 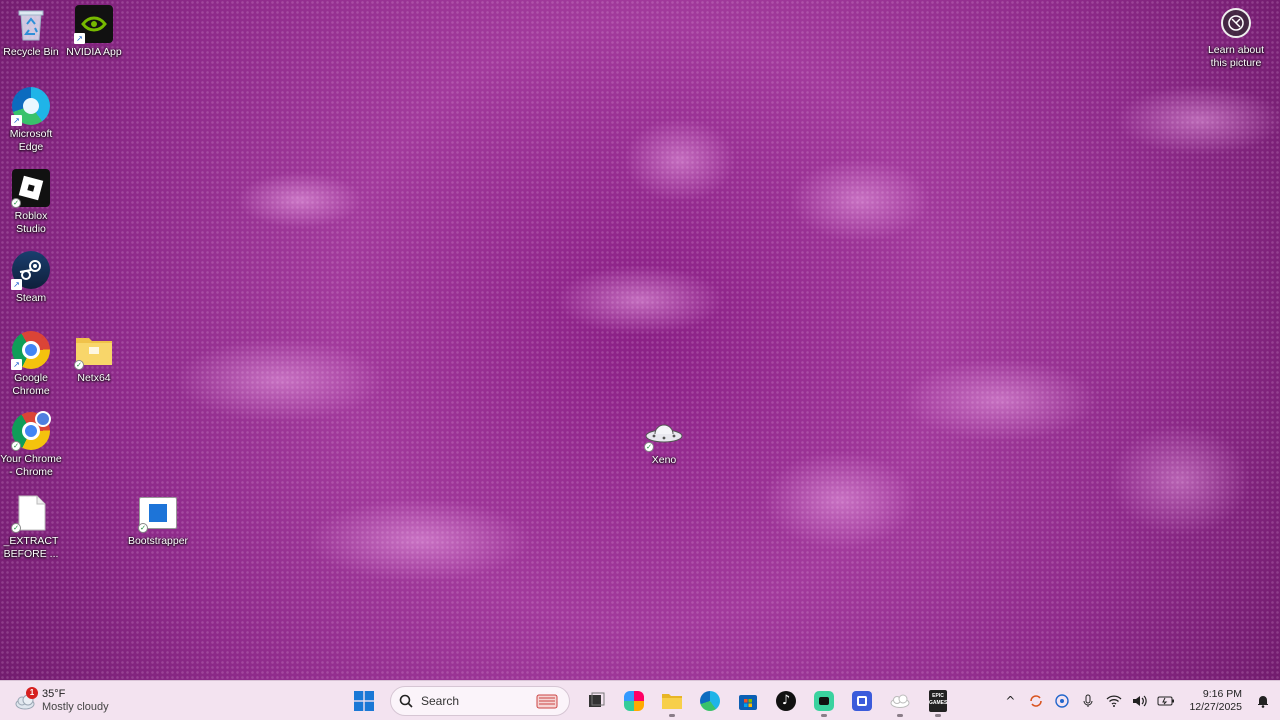 I want to click on cloud-icon: 1, so click(x=26, y=699).